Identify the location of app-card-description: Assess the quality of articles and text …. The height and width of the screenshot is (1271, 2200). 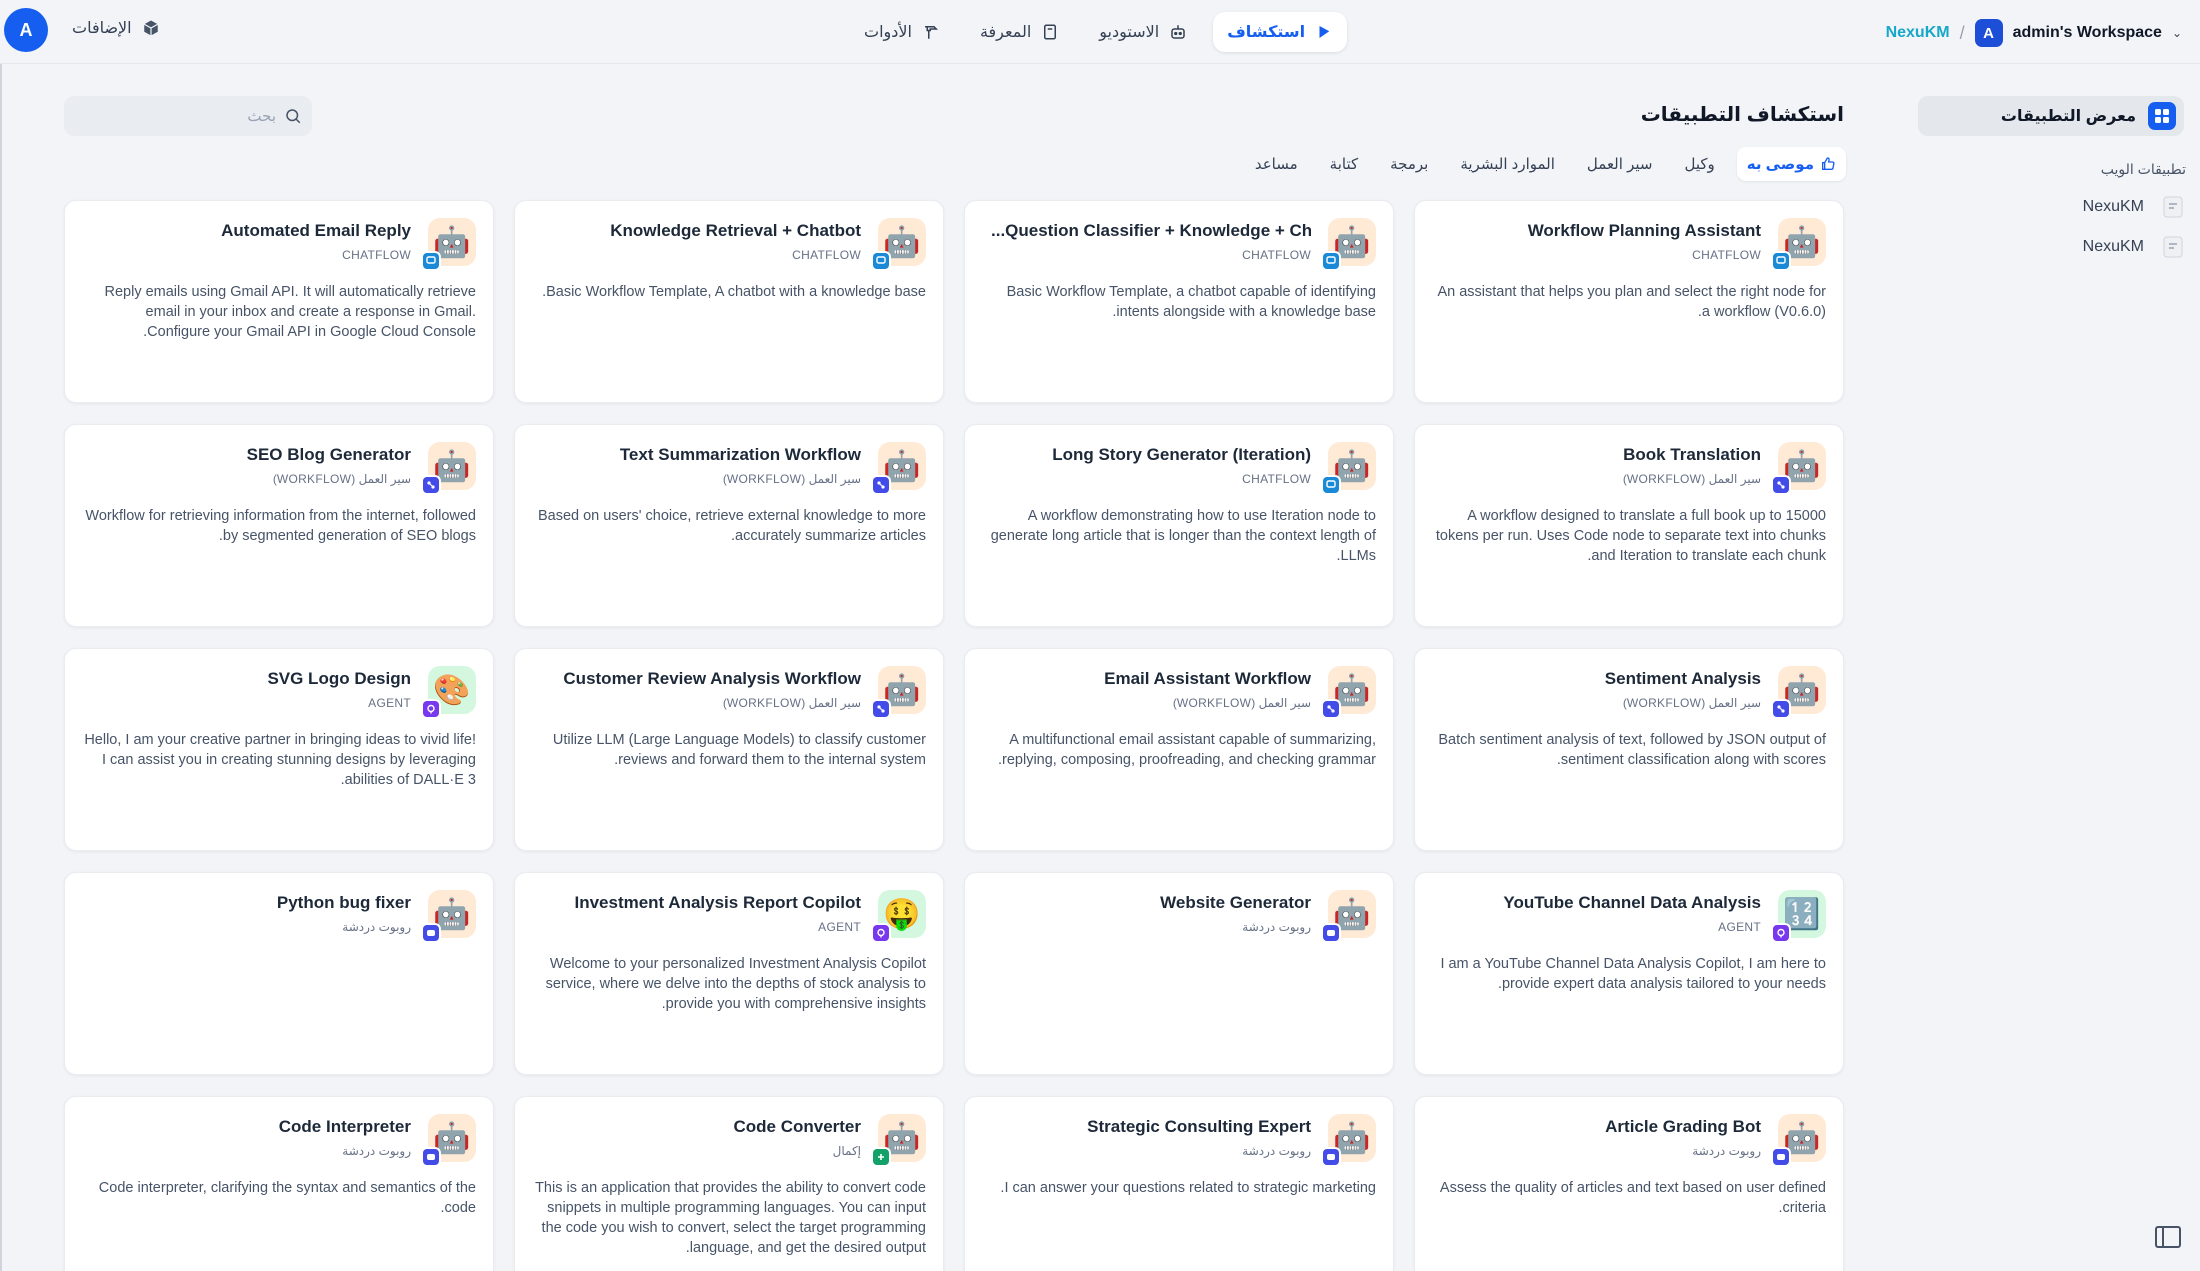
(1632, 1198).